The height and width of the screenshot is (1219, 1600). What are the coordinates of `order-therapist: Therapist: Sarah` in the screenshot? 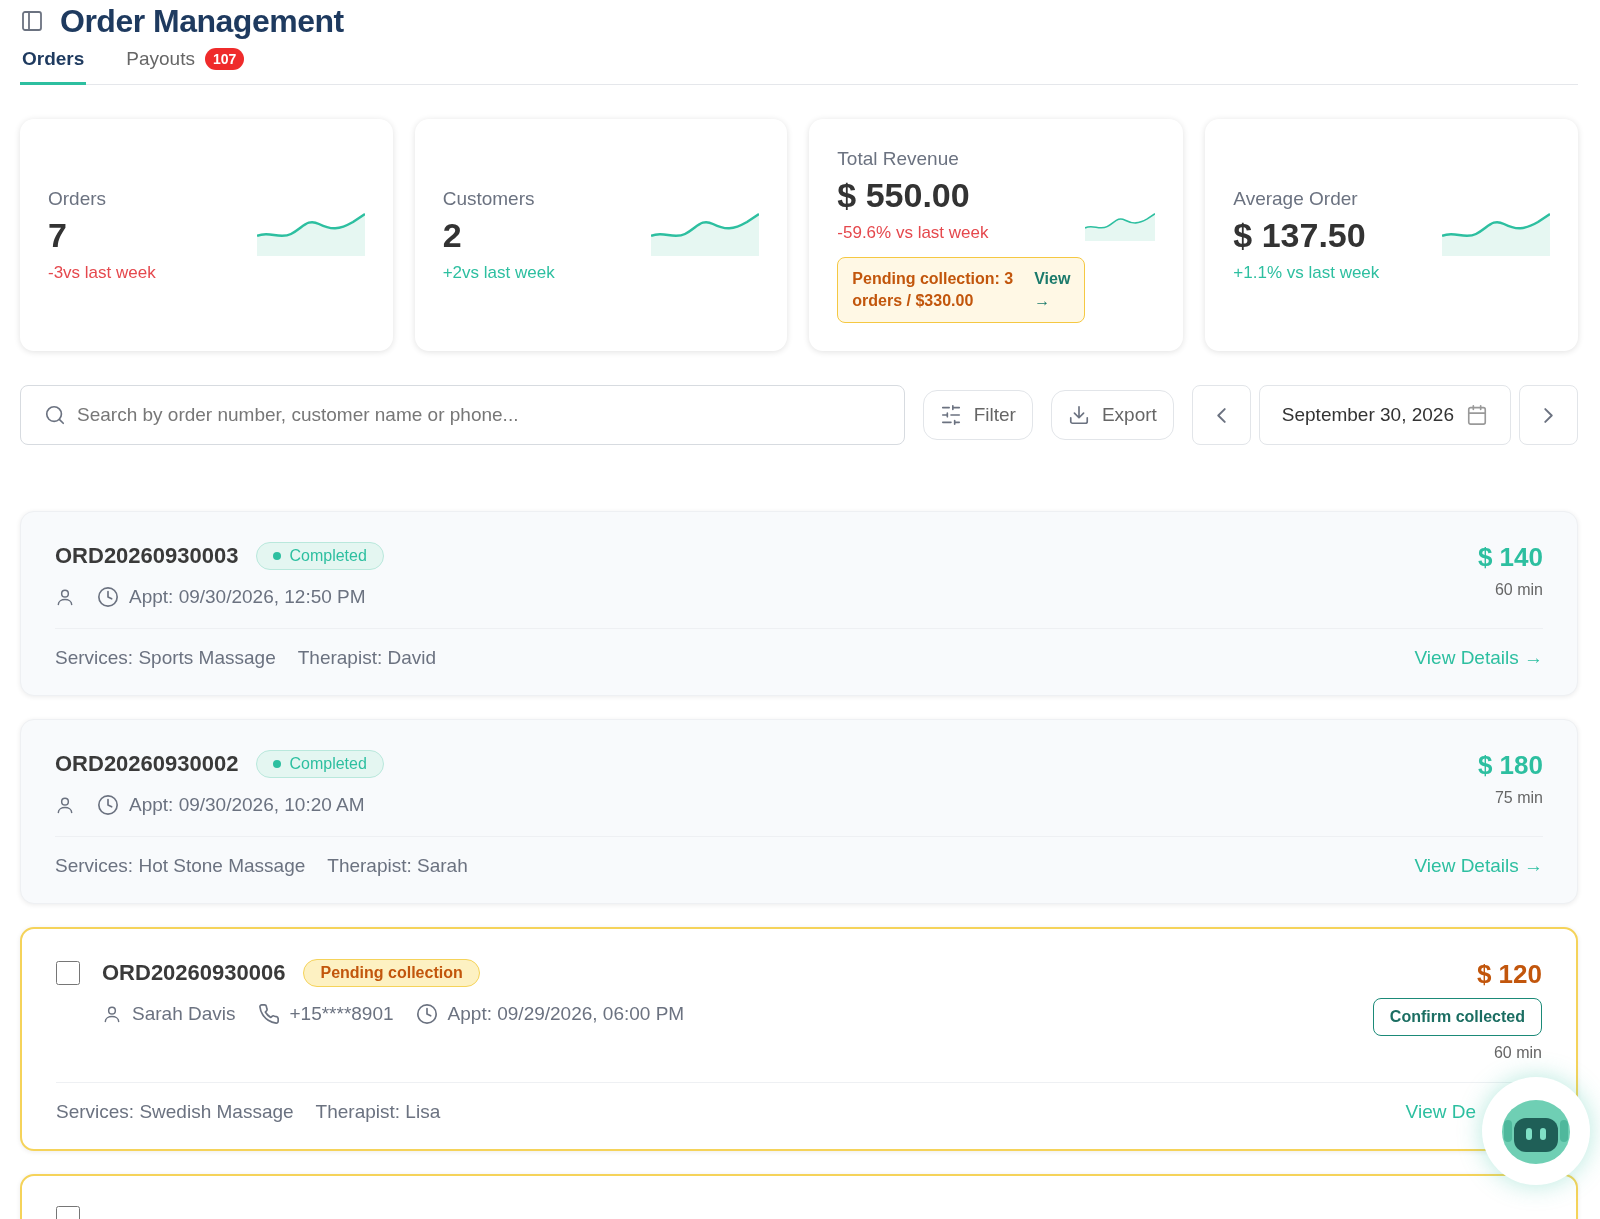 It's located at (397, 866).